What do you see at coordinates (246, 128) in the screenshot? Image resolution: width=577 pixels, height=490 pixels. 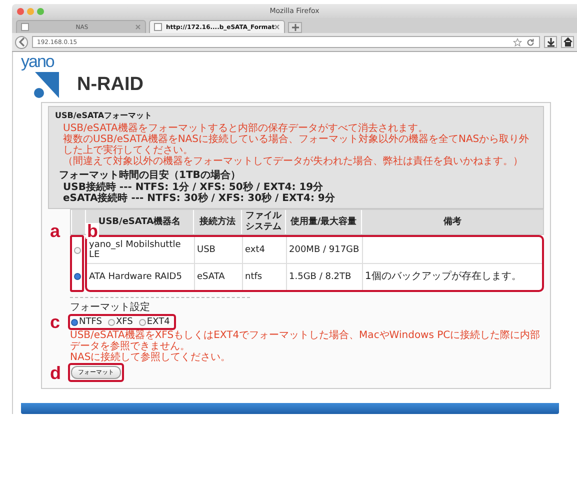 I see `warning-text: USB/eSATA機器をフォーマットすると内部の保存データがすべて消去されます。` at bounding box center [246, 128].